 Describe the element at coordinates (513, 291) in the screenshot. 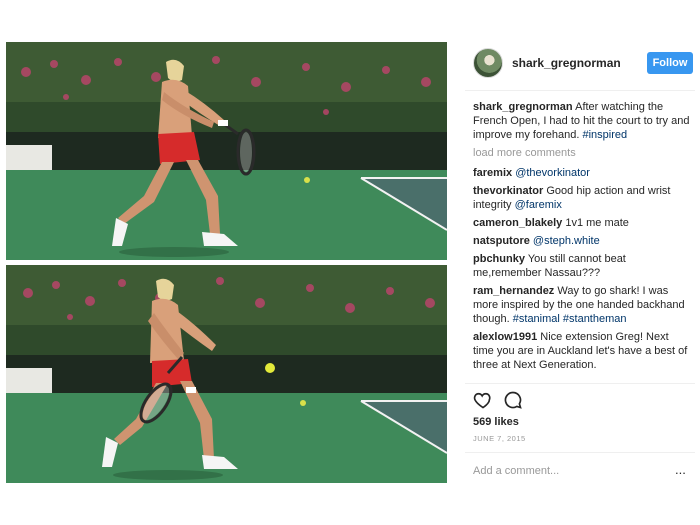

I see `comment-username: ram_hernandez` at that location.